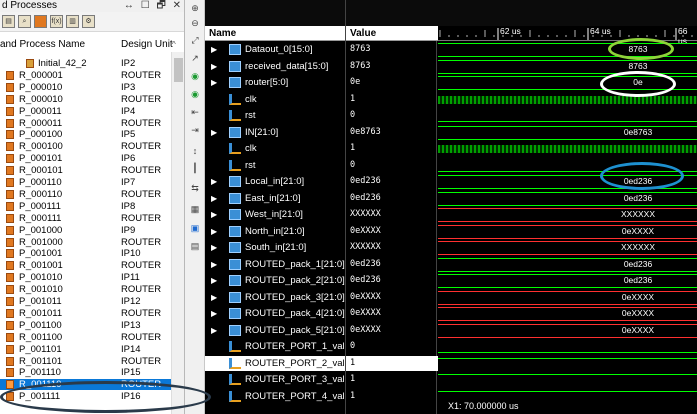 The height and width of the screenshot is (414, 697). Describe the element at coordinates (85, 170) in the screenshot. I see `process-row: R_000101 ROUTER` at that location.